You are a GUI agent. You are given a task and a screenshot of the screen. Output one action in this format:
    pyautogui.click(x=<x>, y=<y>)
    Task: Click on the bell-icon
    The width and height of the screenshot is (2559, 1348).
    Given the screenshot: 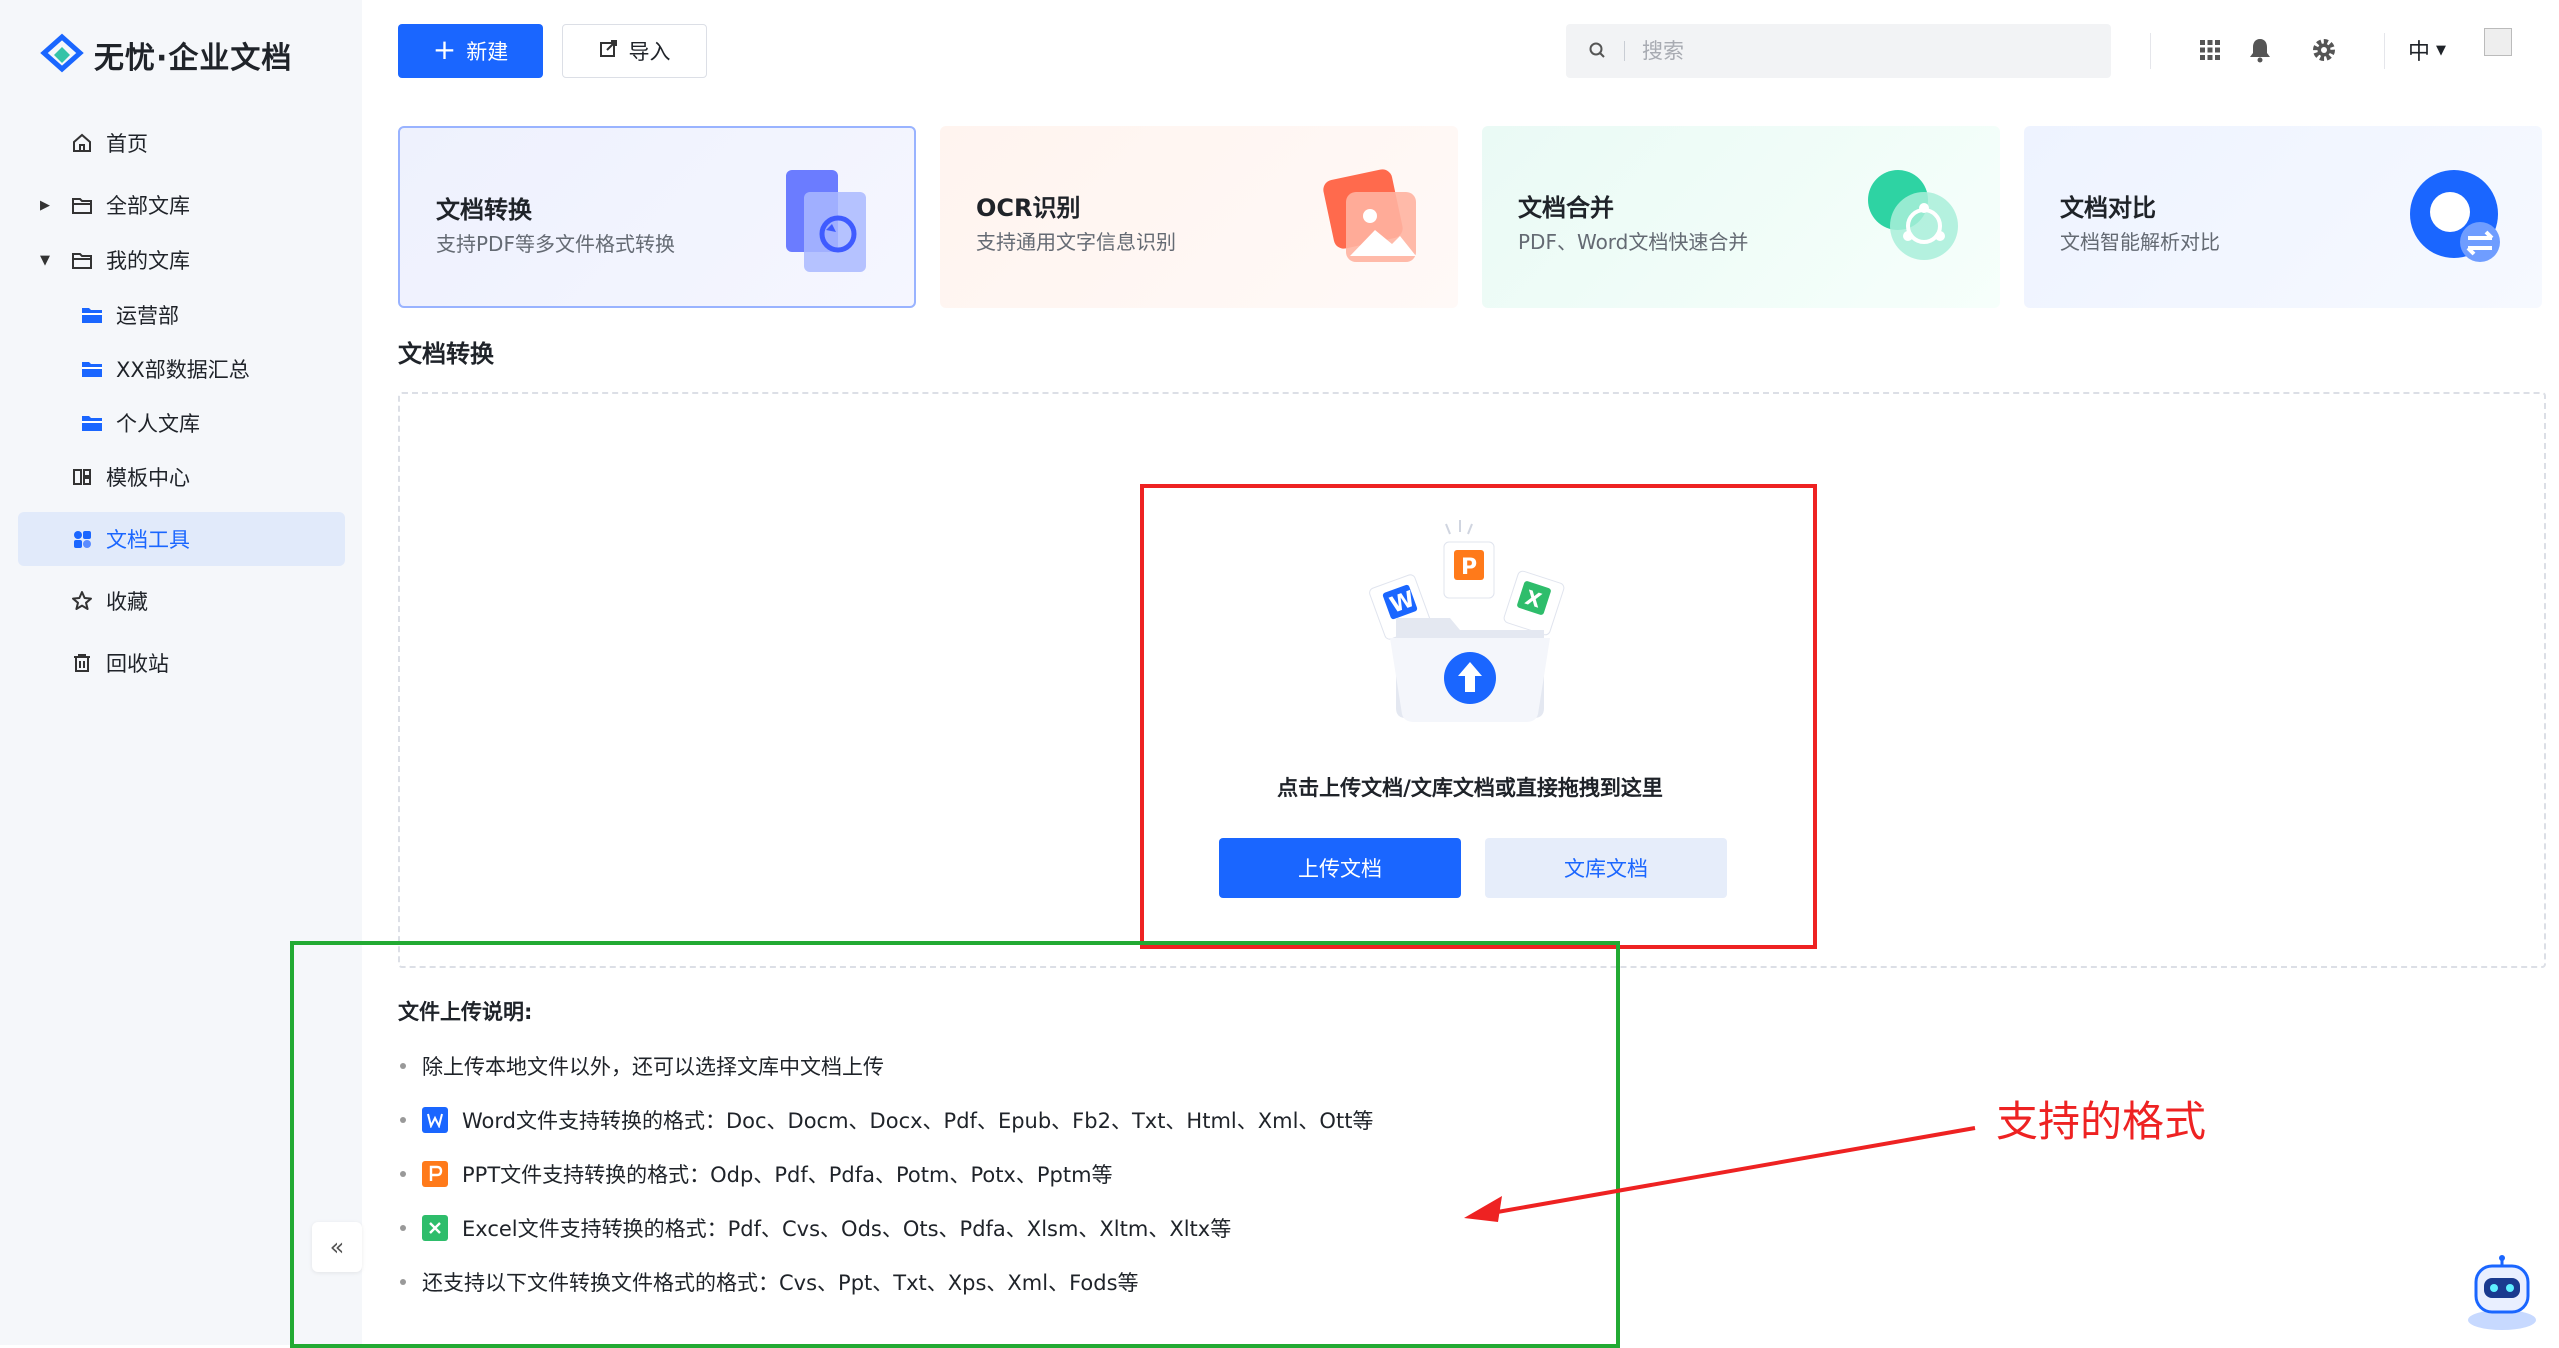 What is the action you would take?
    pyautogui.click(x=2260, y=50)
    